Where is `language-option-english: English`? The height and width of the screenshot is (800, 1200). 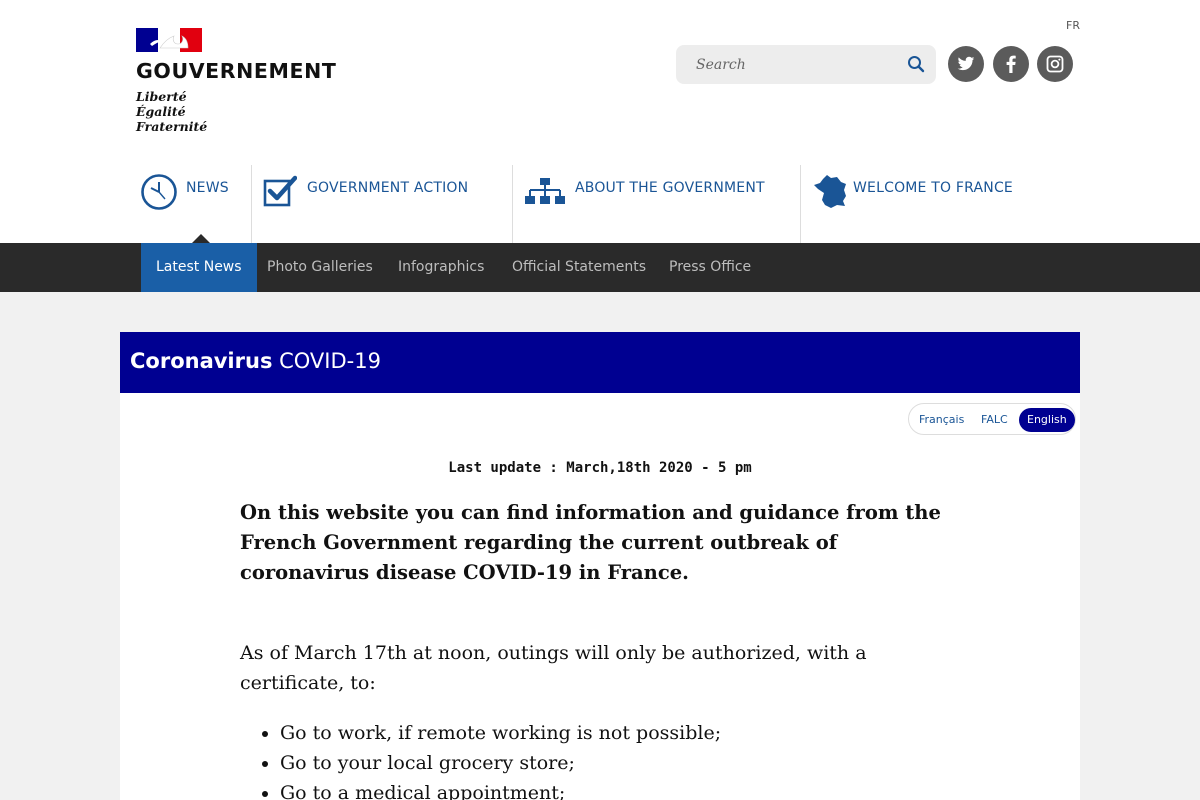 language-option-english: English is located at coordinates (1047, 420).